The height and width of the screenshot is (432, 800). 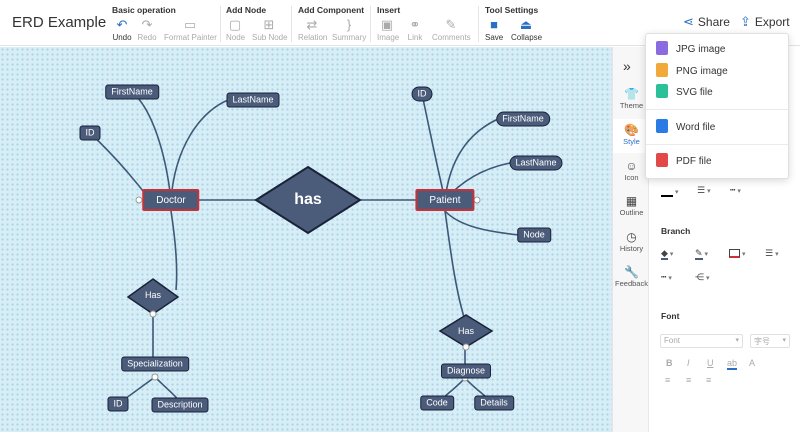 I want to click on branch-style-select: ┅ ▾, so click(x=666, y=277).